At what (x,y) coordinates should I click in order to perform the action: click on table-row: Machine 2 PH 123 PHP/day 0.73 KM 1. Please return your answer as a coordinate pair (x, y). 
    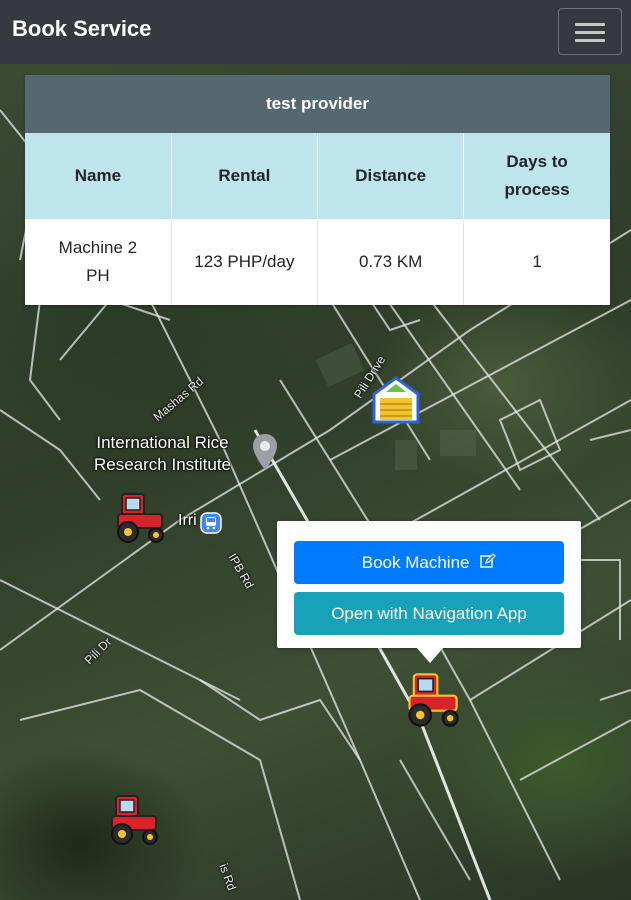
    Looking at the image, I should click on (317, 262).